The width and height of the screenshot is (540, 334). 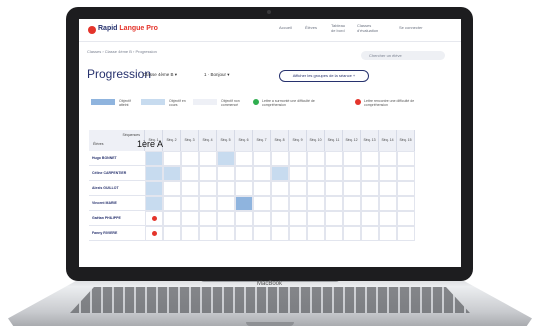 I want to click on column-header: Séq. 9, so click(x=298, y=140).